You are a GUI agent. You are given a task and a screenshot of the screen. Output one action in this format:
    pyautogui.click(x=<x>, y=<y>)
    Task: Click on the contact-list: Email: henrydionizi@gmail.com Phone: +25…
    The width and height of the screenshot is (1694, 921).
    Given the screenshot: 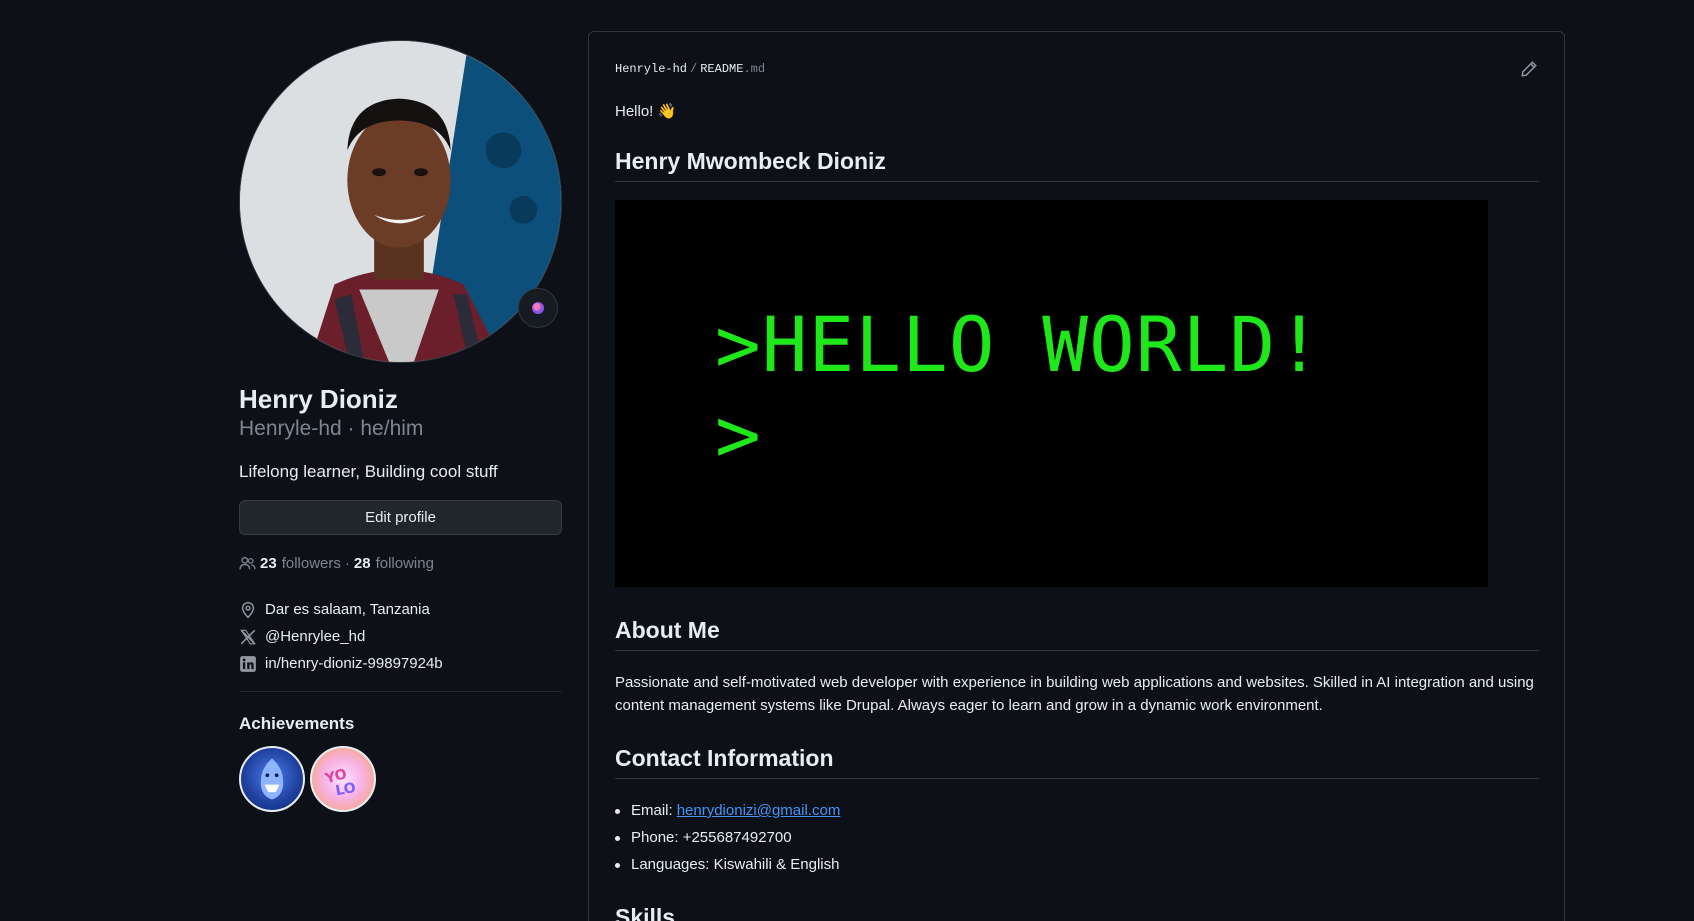 What is the action you would take?
    pyautogui.click(x=1077, y=837)
    